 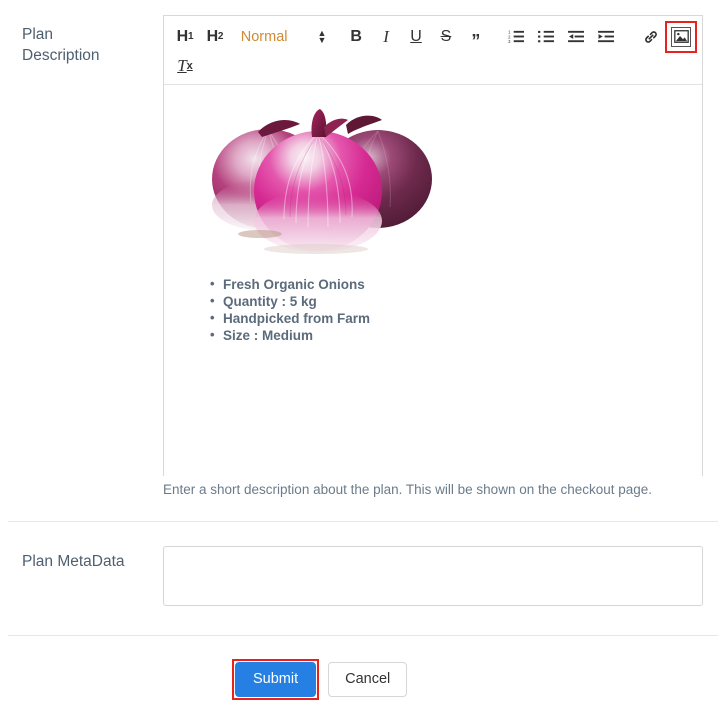 What do you see at coordinates (433, 65) in the screenshot?
I see `editor-toolbar-row-2: Tx` at bounding box center [433, 65].